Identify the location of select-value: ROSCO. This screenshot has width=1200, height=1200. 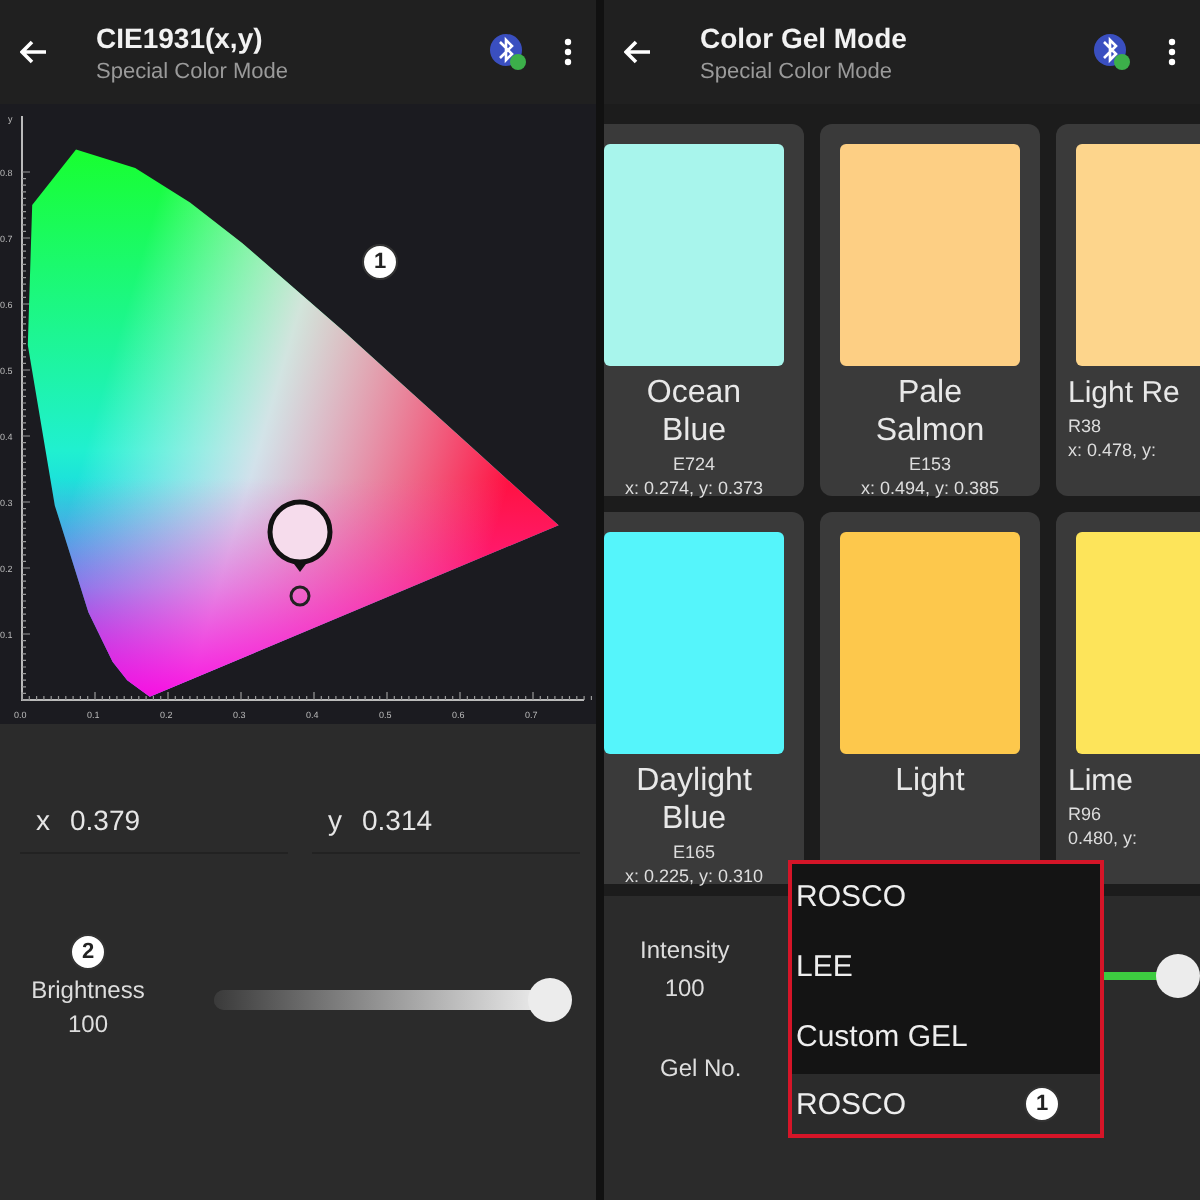
(851, 1104).